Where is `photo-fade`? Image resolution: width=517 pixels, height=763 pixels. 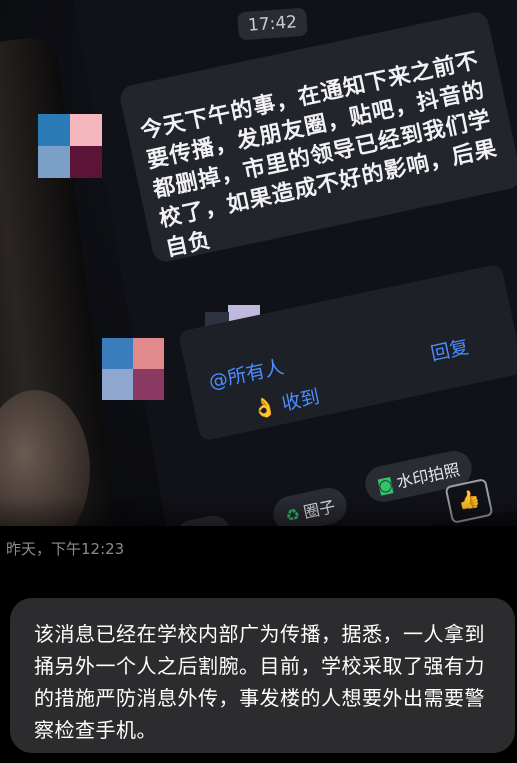
photo-fade is located at coordinates (258, 511).